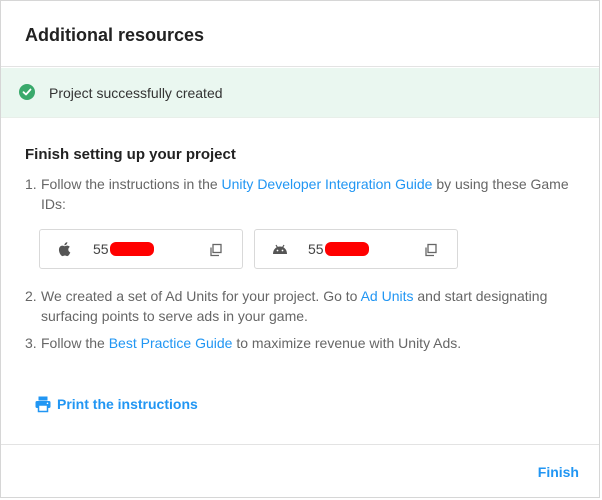  I want to click on check-circle-icon, so click(27, 92).